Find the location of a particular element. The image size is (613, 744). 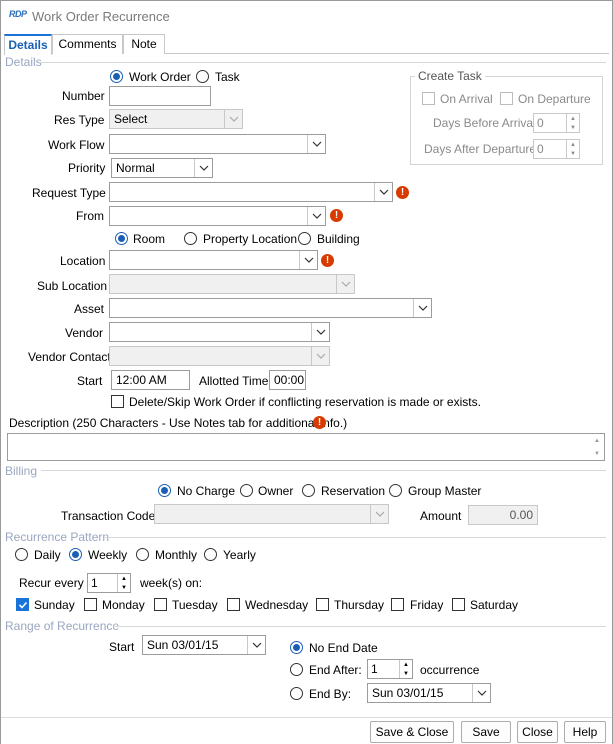

start-time-input: 12:00 AM is located at coordinates (150, 380).